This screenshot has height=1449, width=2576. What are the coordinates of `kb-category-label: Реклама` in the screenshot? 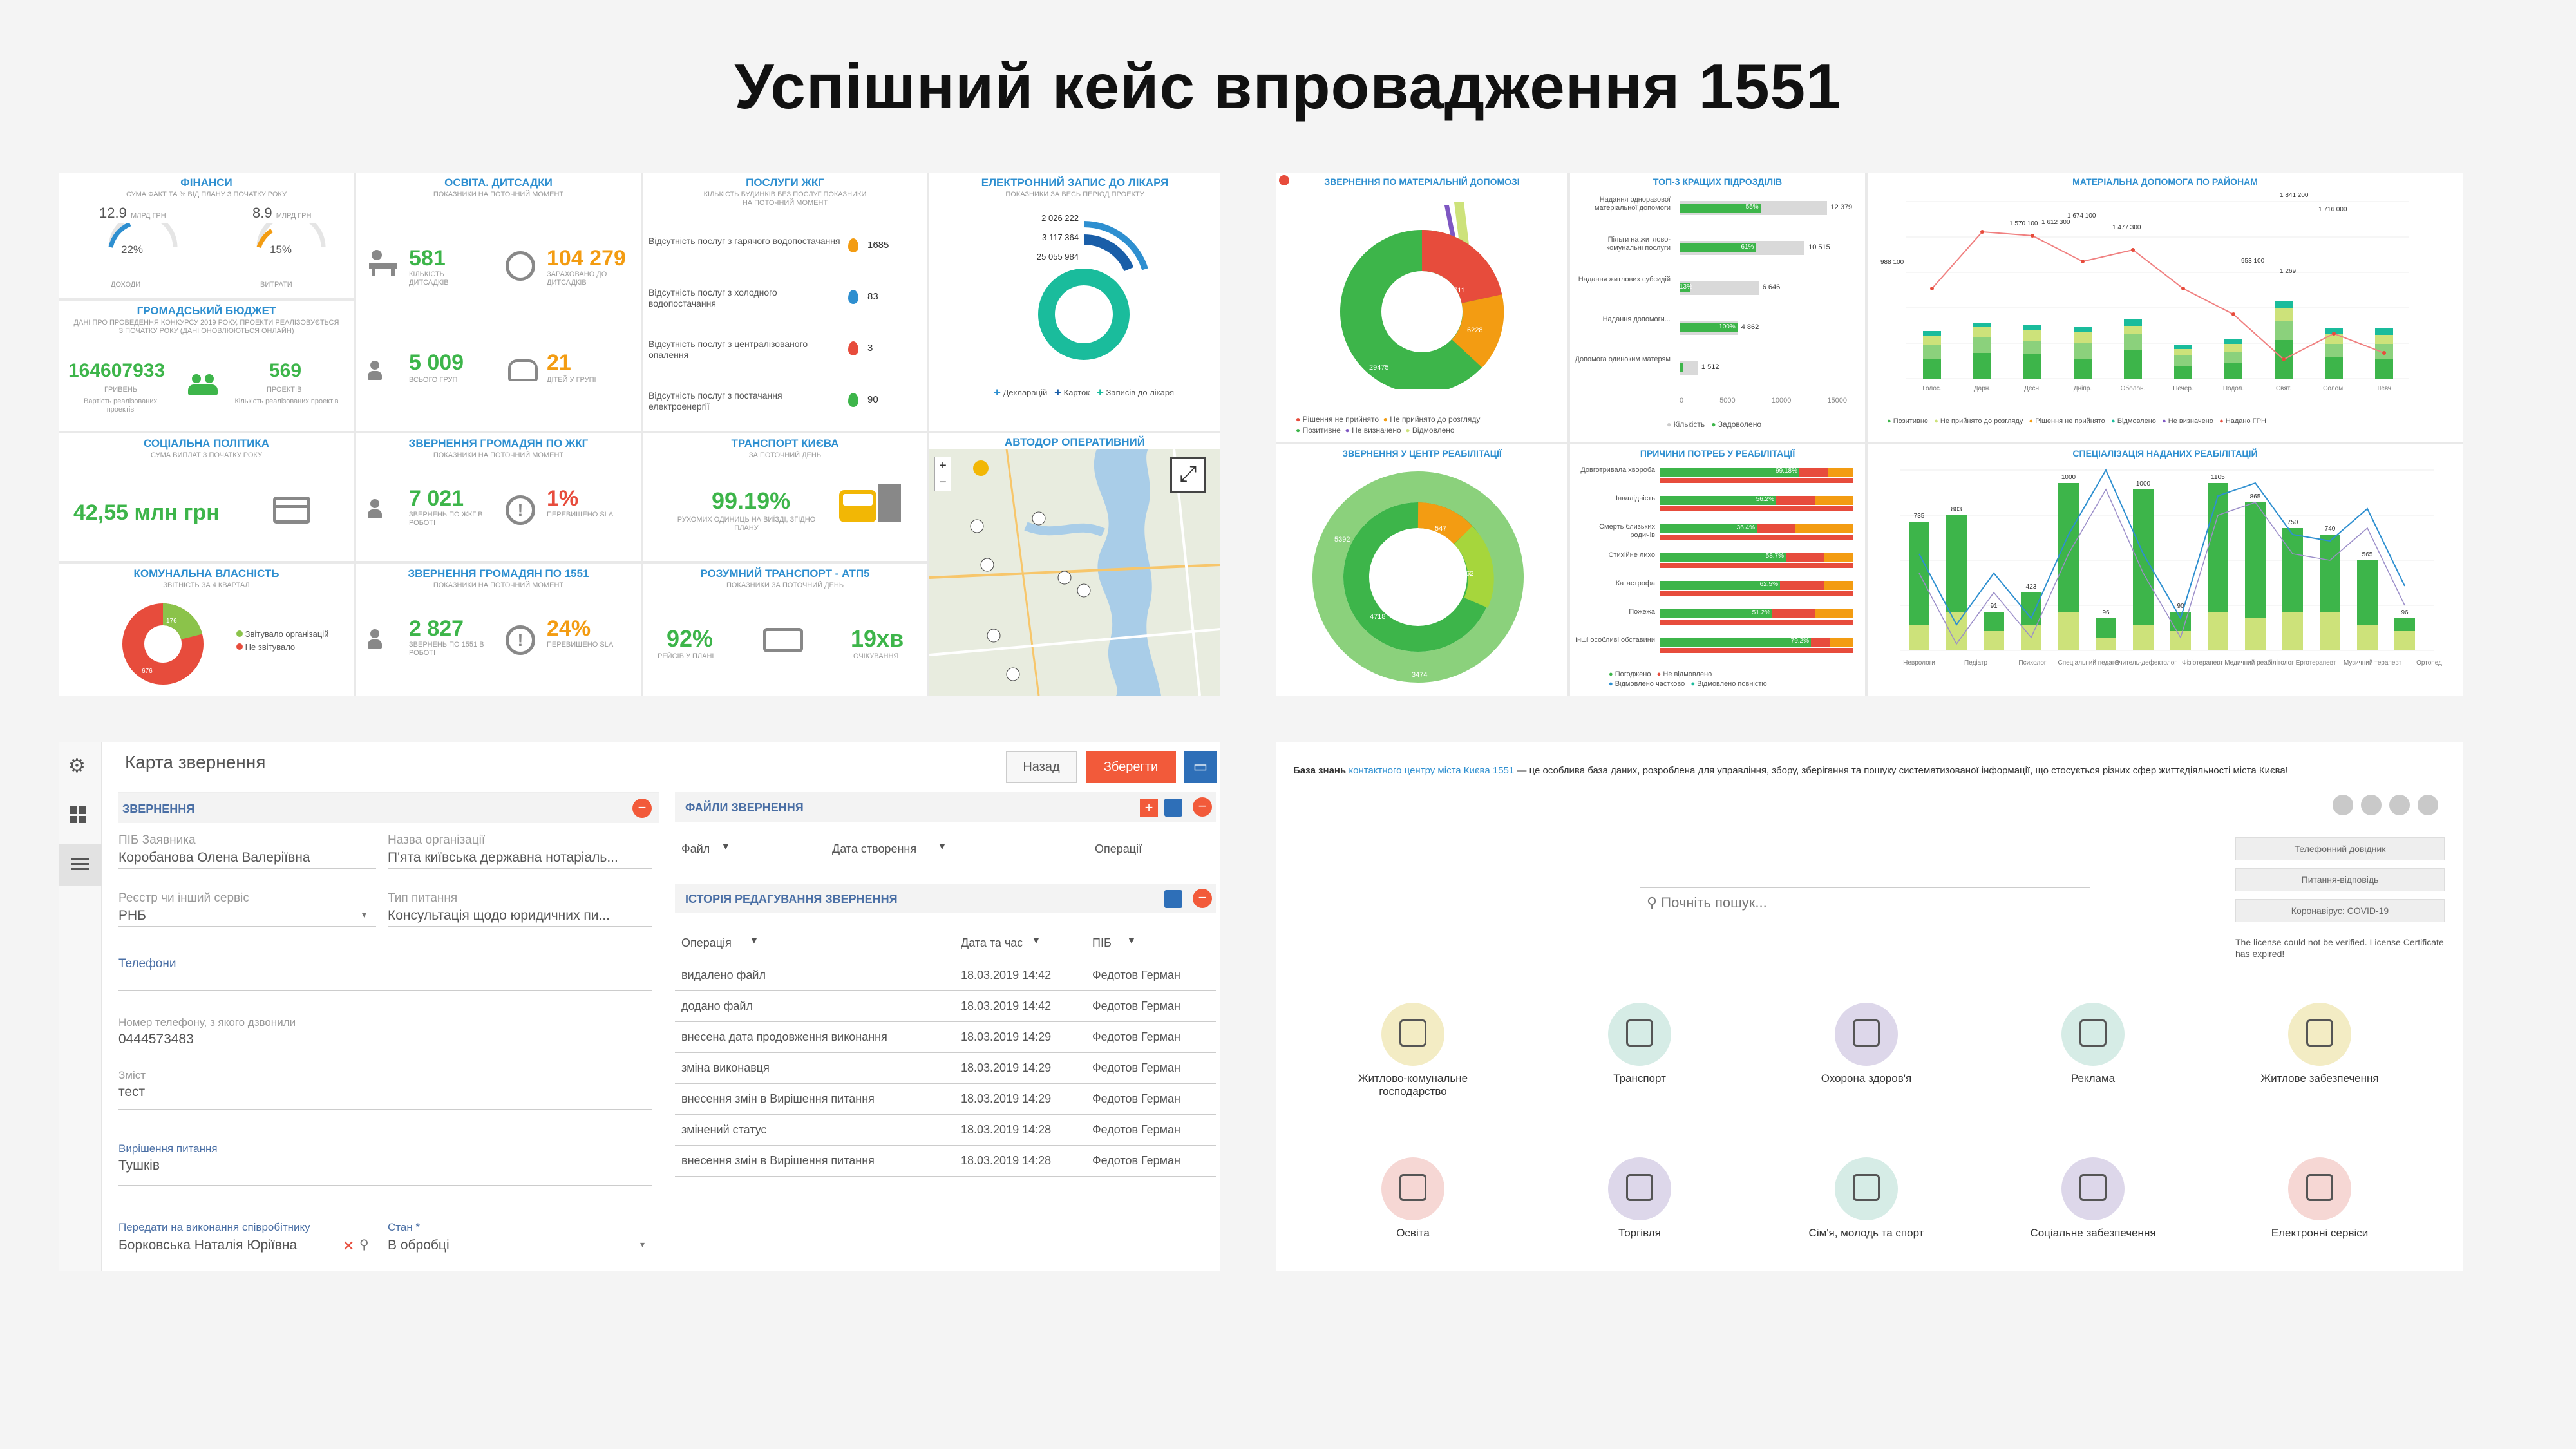 It's located at (2093, 1078).